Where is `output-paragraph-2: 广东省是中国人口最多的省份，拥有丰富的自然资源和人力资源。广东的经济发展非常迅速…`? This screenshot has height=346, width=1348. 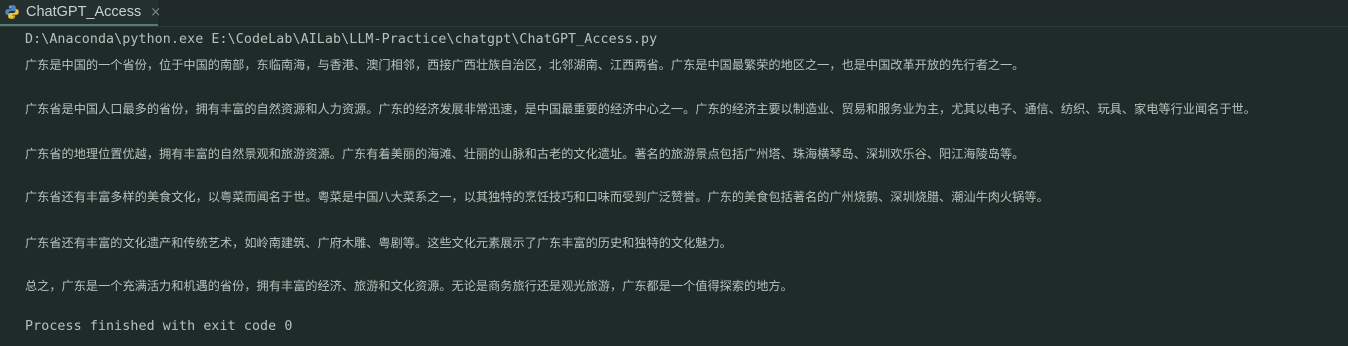
output-paragraph-2: 广东省是中国人口最多的省份，拥有丰富的自然资源和人力资源。广东的经济发展非常迅速… is located at coordinates (640, 109).